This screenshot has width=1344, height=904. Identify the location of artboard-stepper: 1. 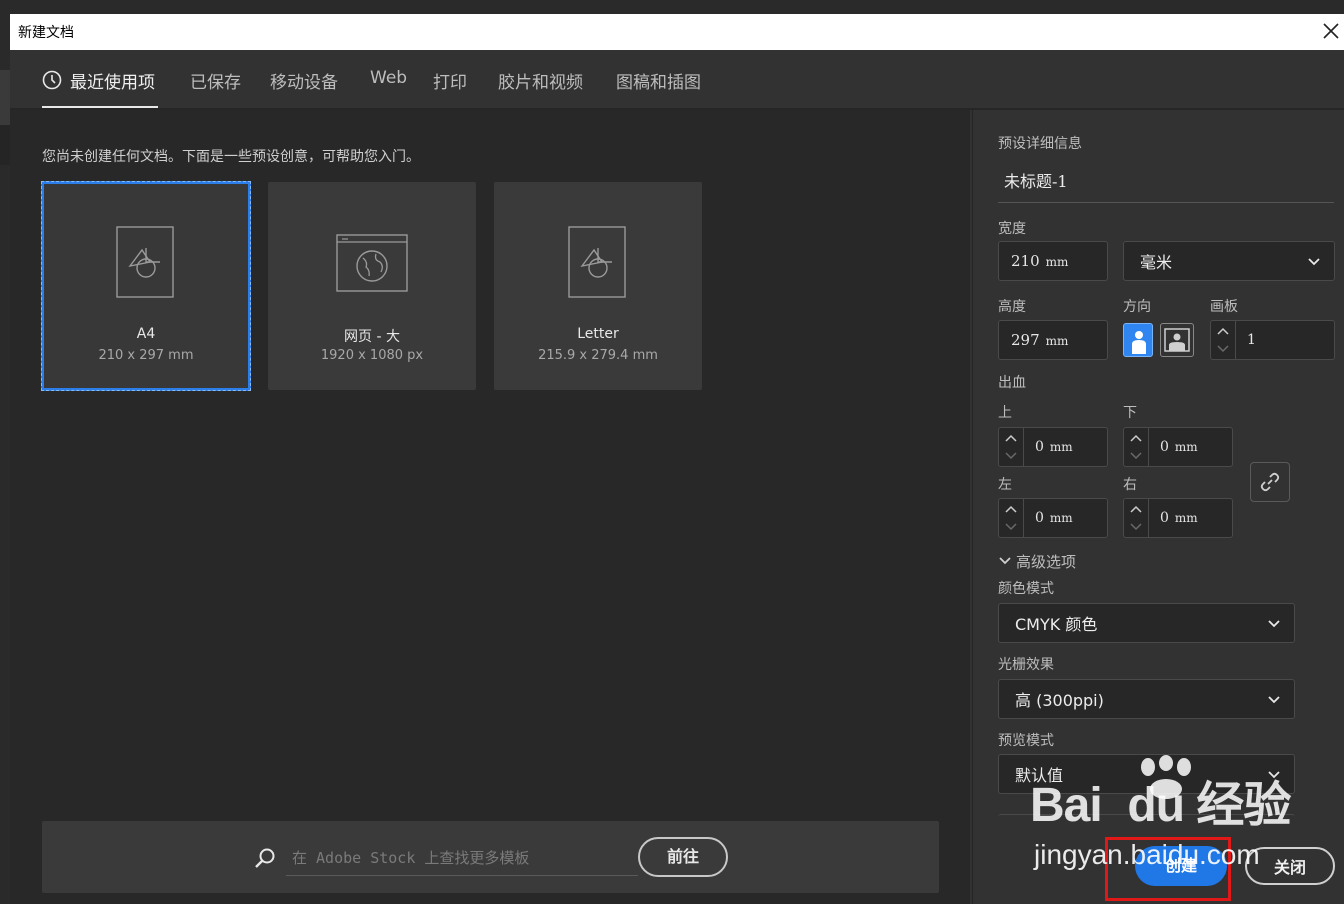
(1272, 340).